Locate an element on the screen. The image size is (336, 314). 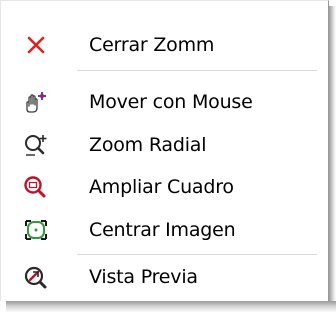
menu-item-label: Centrar Imagen is located at coordinates (162, 230).